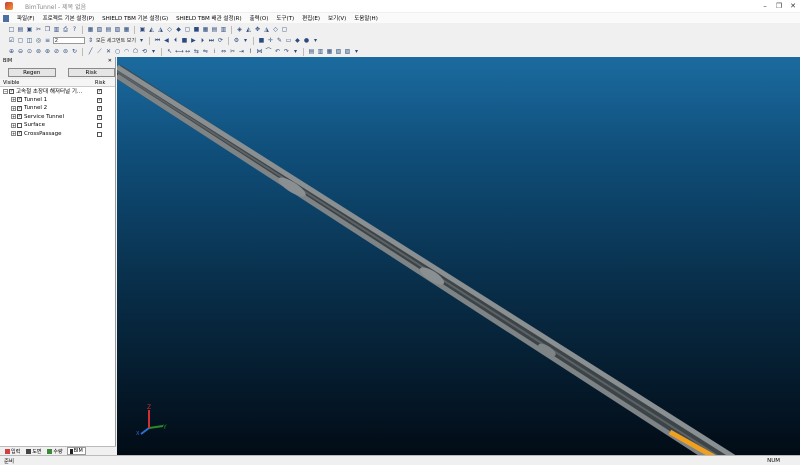 This screenshot has height=465, width=800. Describe the element at coordinates (99, 51) in the screenshot. I see `polyline-icon: ⟋` at that location.